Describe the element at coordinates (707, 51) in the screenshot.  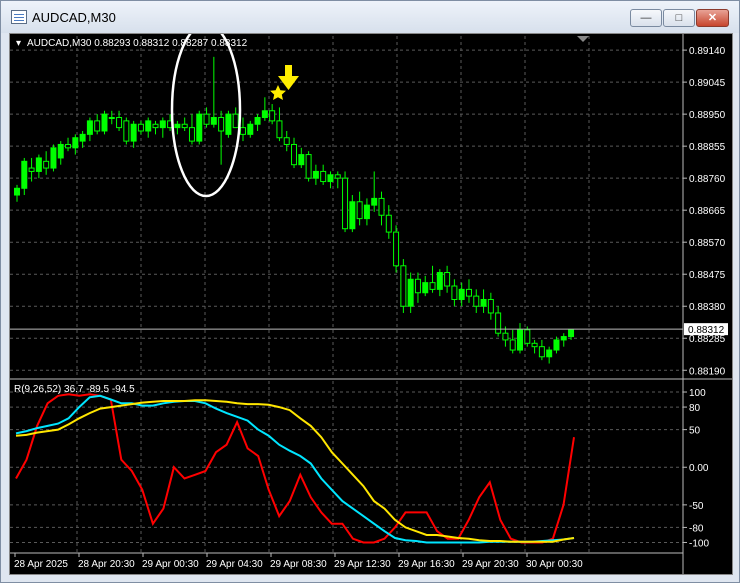
I see `price-tick-label: 0.89140` at that location.